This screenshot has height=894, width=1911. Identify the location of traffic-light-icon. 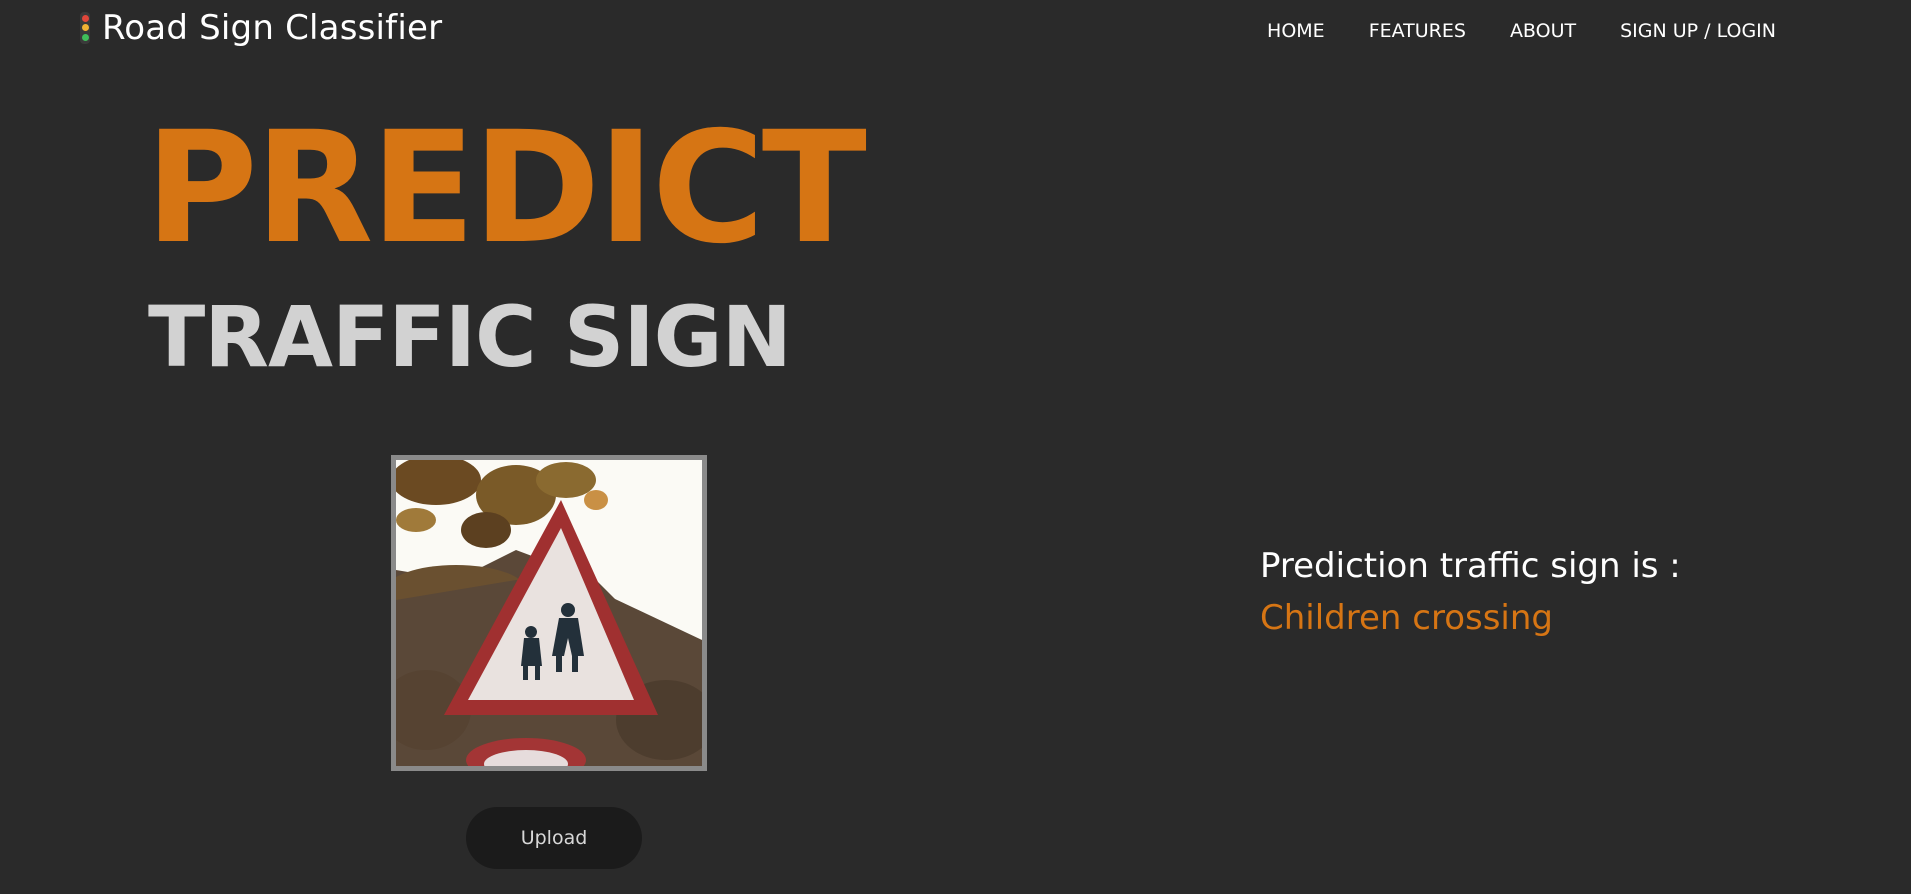
(85, 28).